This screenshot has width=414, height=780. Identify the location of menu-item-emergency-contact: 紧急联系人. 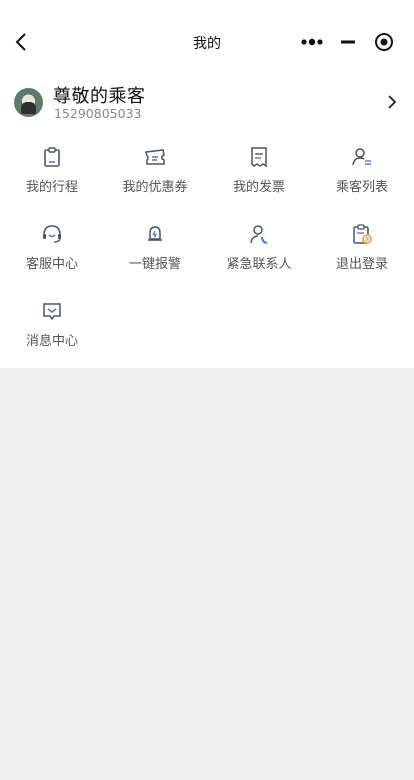
(259, 244).